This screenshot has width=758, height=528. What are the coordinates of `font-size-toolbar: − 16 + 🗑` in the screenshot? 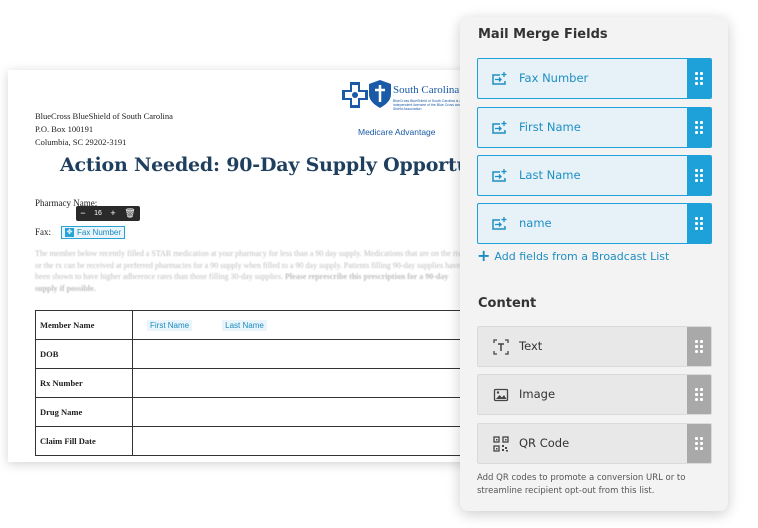 It's located at (108, 213).